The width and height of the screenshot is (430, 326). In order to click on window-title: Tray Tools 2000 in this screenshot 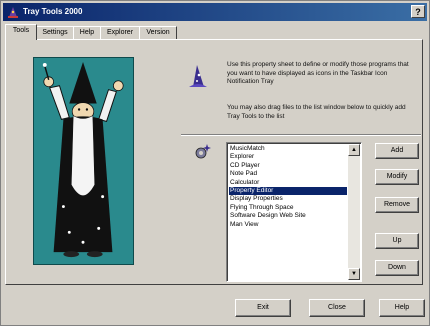, I will do `click(53, 11)`.